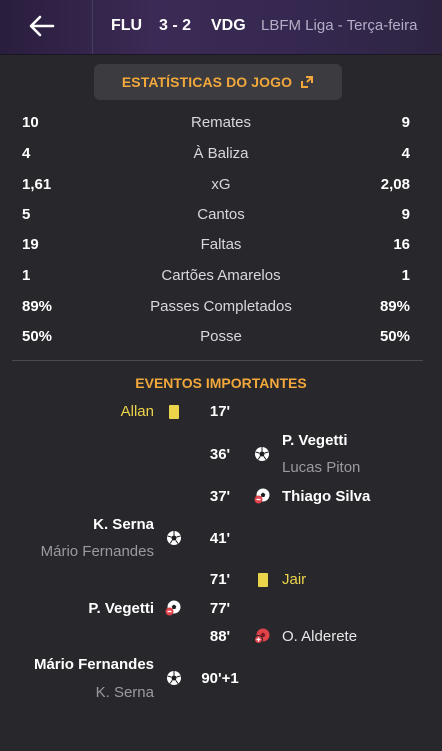  I want to click on stat-row-fouls: 19 Faltas 16, so click(221, 245).